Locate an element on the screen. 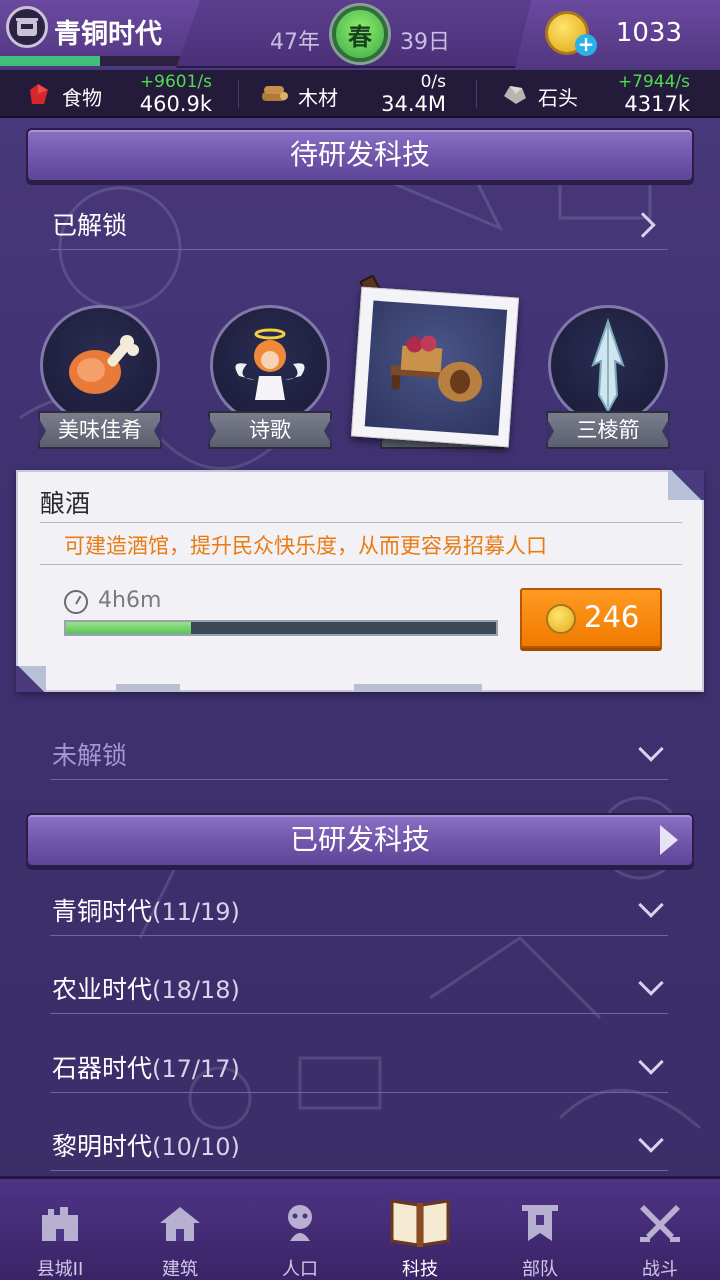  resource-total: 34.4M is located at coordinates (413, 104).